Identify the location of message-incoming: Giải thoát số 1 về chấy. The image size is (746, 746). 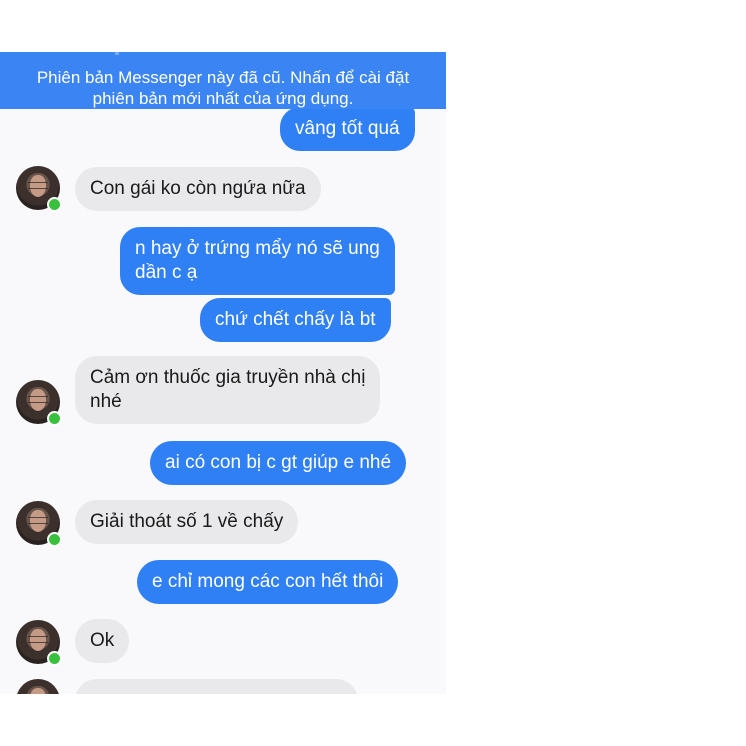
(187, 522).